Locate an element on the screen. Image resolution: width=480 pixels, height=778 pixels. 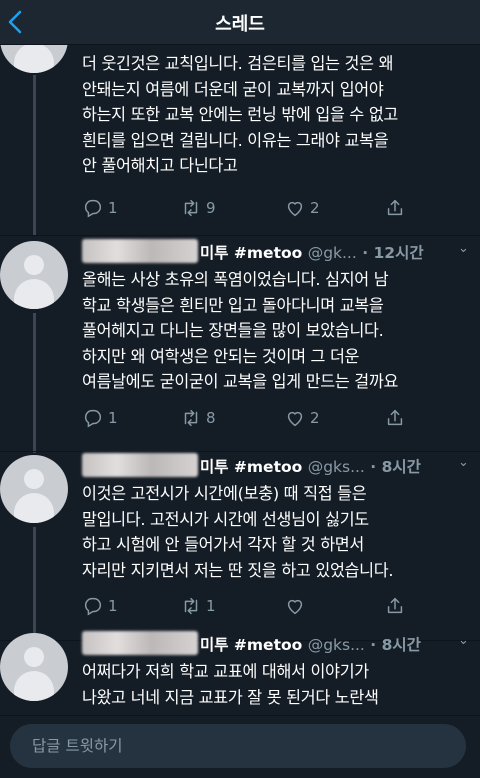
retweet-button: 9 is located at coordinates (198, 208).